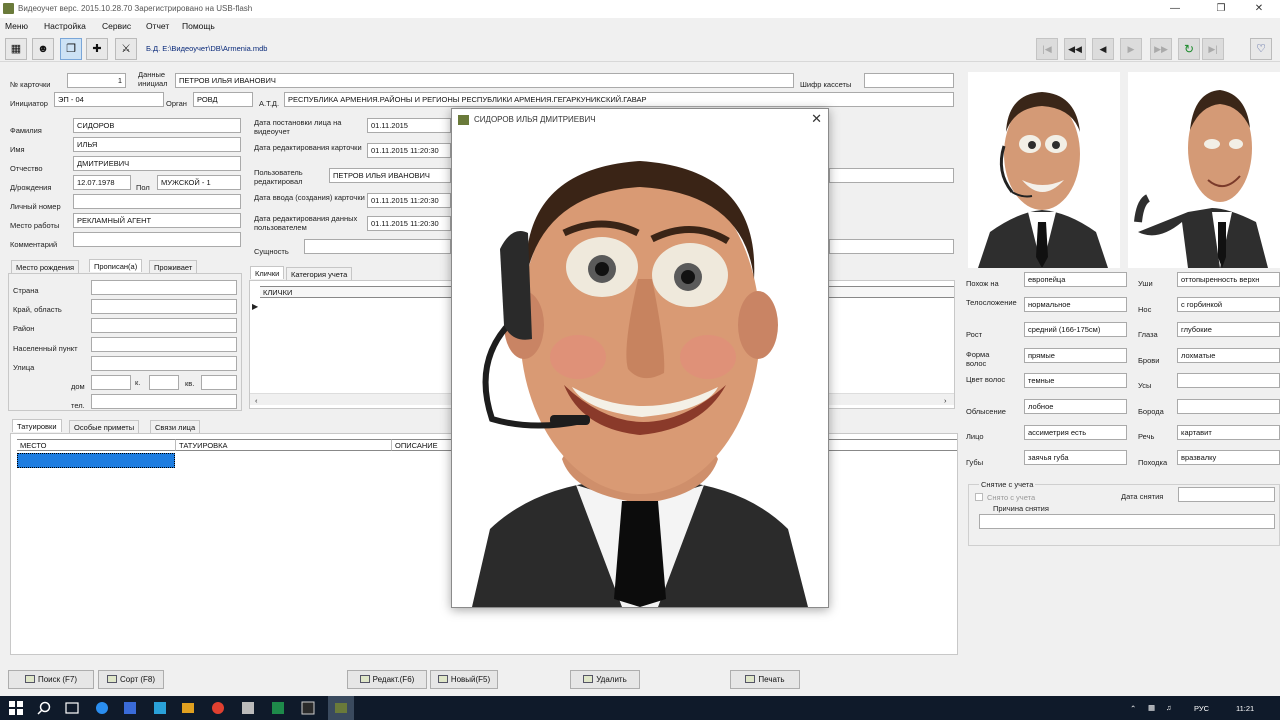  What do you see at coordinates (45, 266) in the screenshot?
I see `tab-birthplace: Место рождения` at bounding box center [45, 266].